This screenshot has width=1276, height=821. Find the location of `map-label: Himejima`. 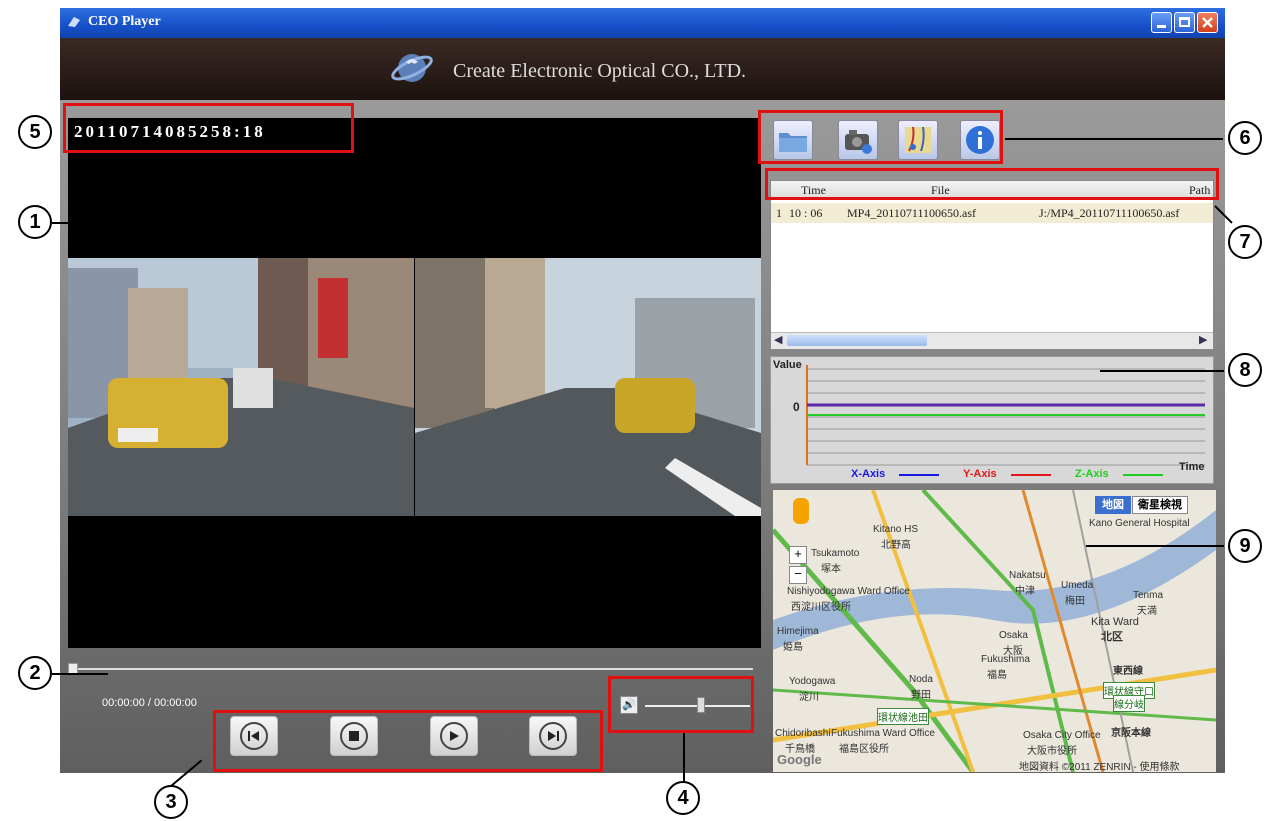

map-label: Himejima is located at coordinates (798, 631).